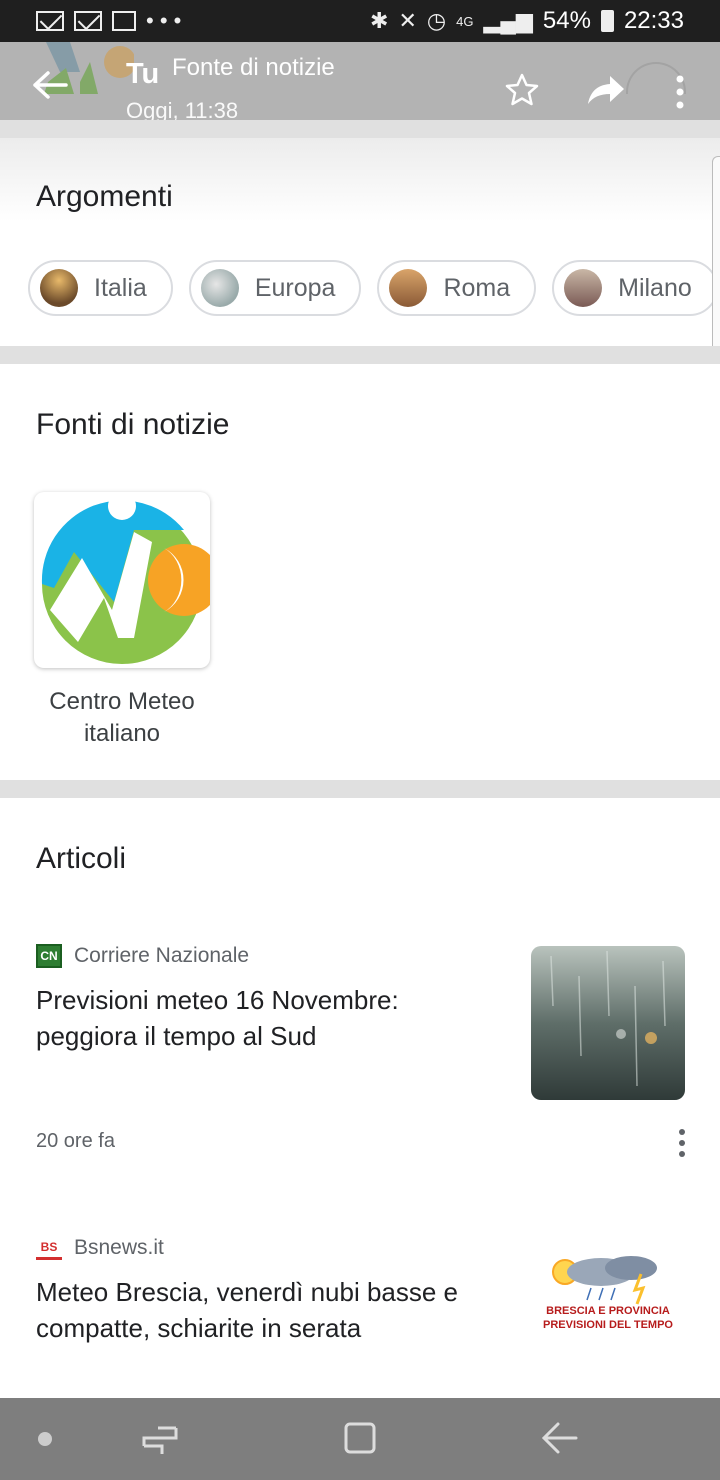 The height and width of the screenshot is (1480, 720). Describe the element at coordinates (81, 858) in the screenshot. I see `articles-title: Articoli` at that location.